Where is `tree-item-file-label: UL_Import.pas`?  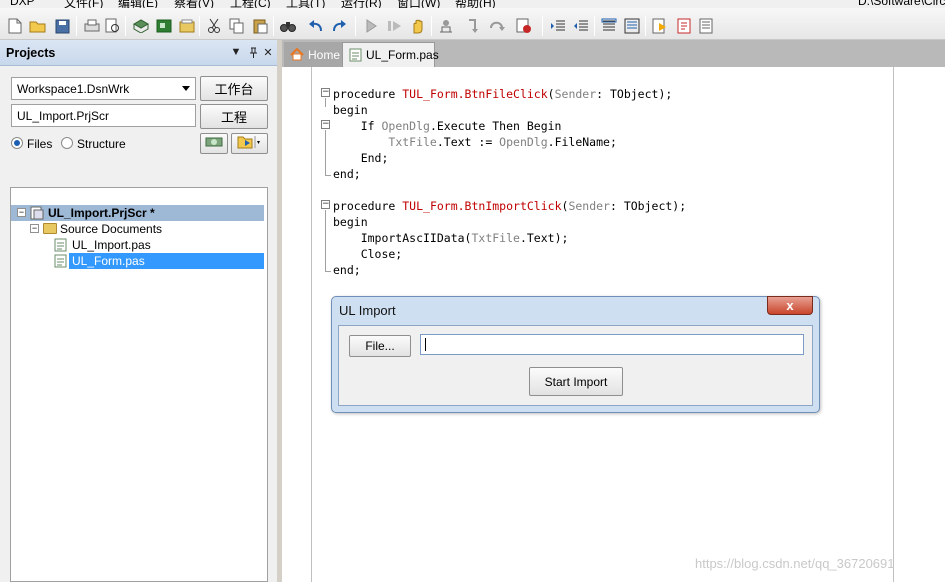 tree-item-file-label: UL_Import.pas is located at coordinates (111, 245).